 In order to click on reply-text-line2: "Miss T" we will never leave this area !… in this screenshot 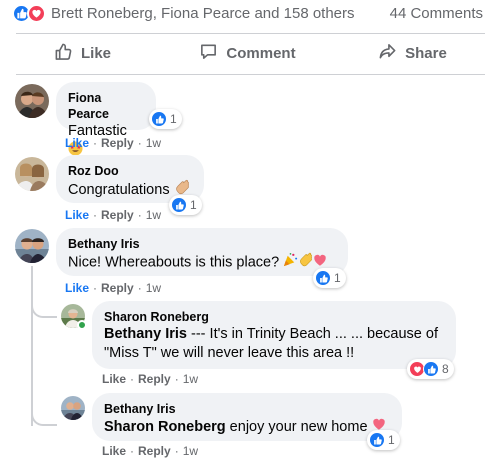, I will do `click(229, 353)`.